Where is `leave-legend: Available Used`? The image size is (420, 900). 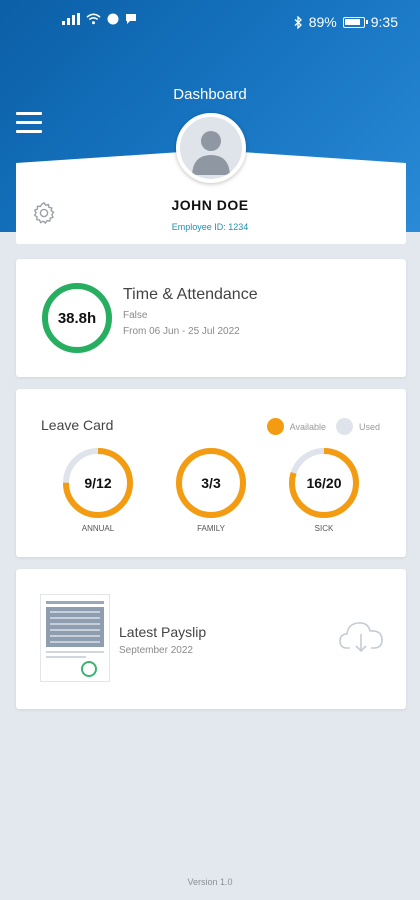
leave-legend: Available Used is located at coordinates (323, 426).